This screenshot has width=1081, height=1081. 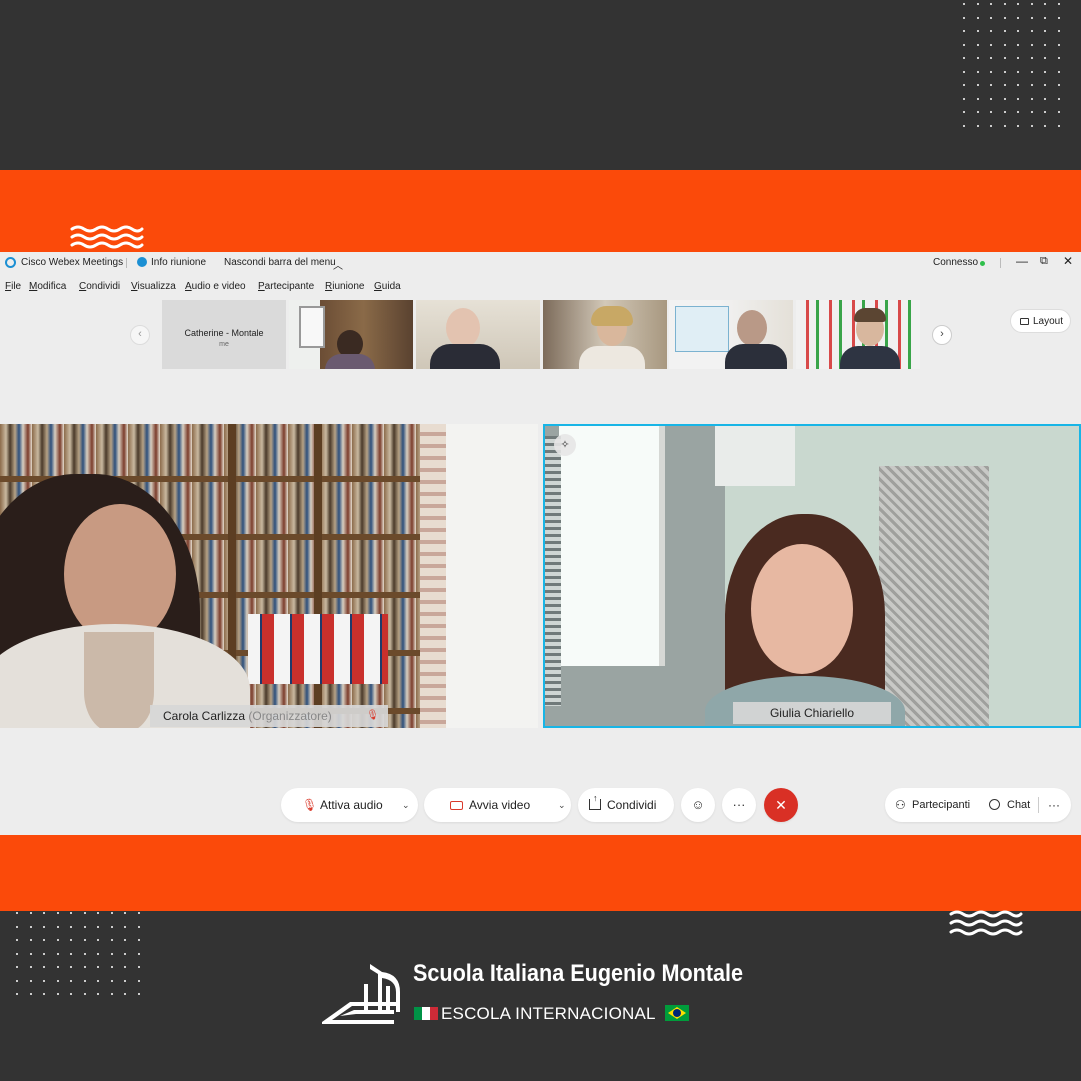 What do you see at coordinates (1022, 261) in the screenshot?
I see `minimize-icon: —` at bounding box center [1022, 261].